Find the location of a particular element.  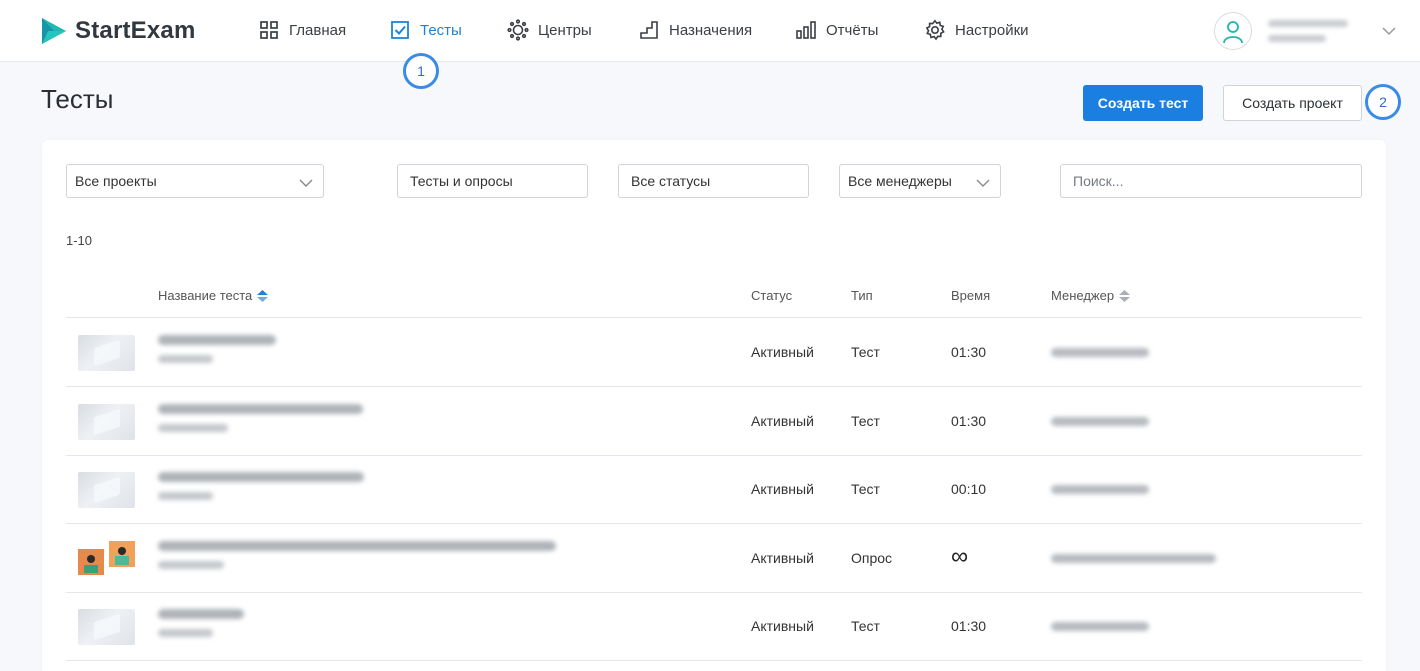

logo-icon is located at coordinates (54, 31).